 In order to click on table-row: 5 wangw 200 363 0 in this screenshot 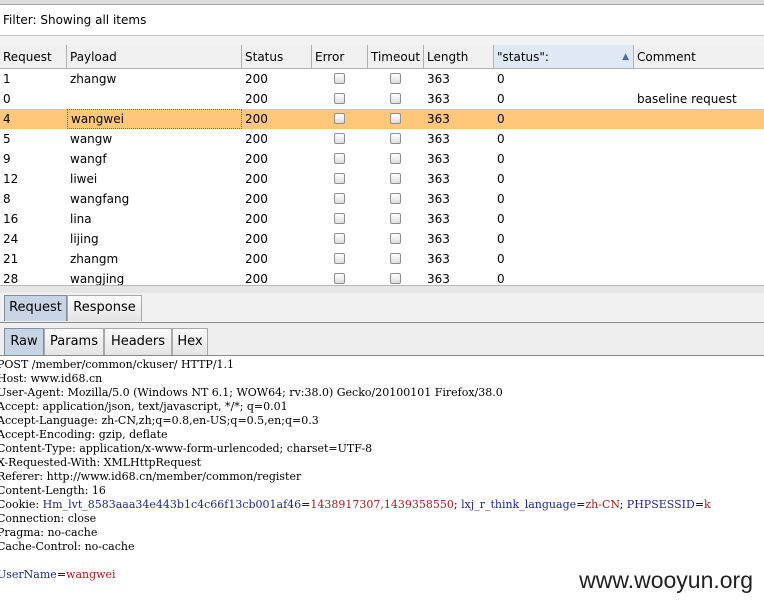, I will do `click(382, 139)`.